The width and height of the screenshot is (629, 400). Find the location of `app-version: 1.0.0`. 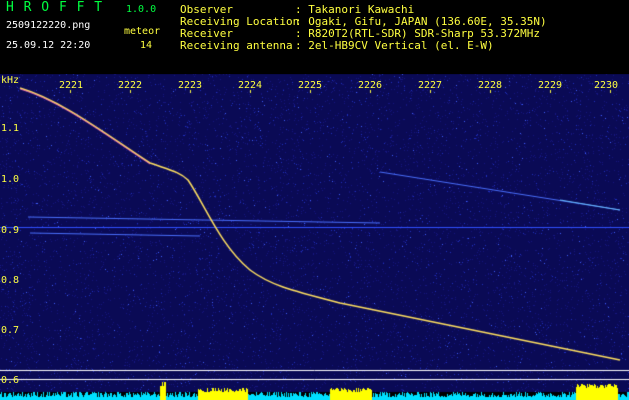

app-version: 1.0.0 is located at coordinates (141, 9).